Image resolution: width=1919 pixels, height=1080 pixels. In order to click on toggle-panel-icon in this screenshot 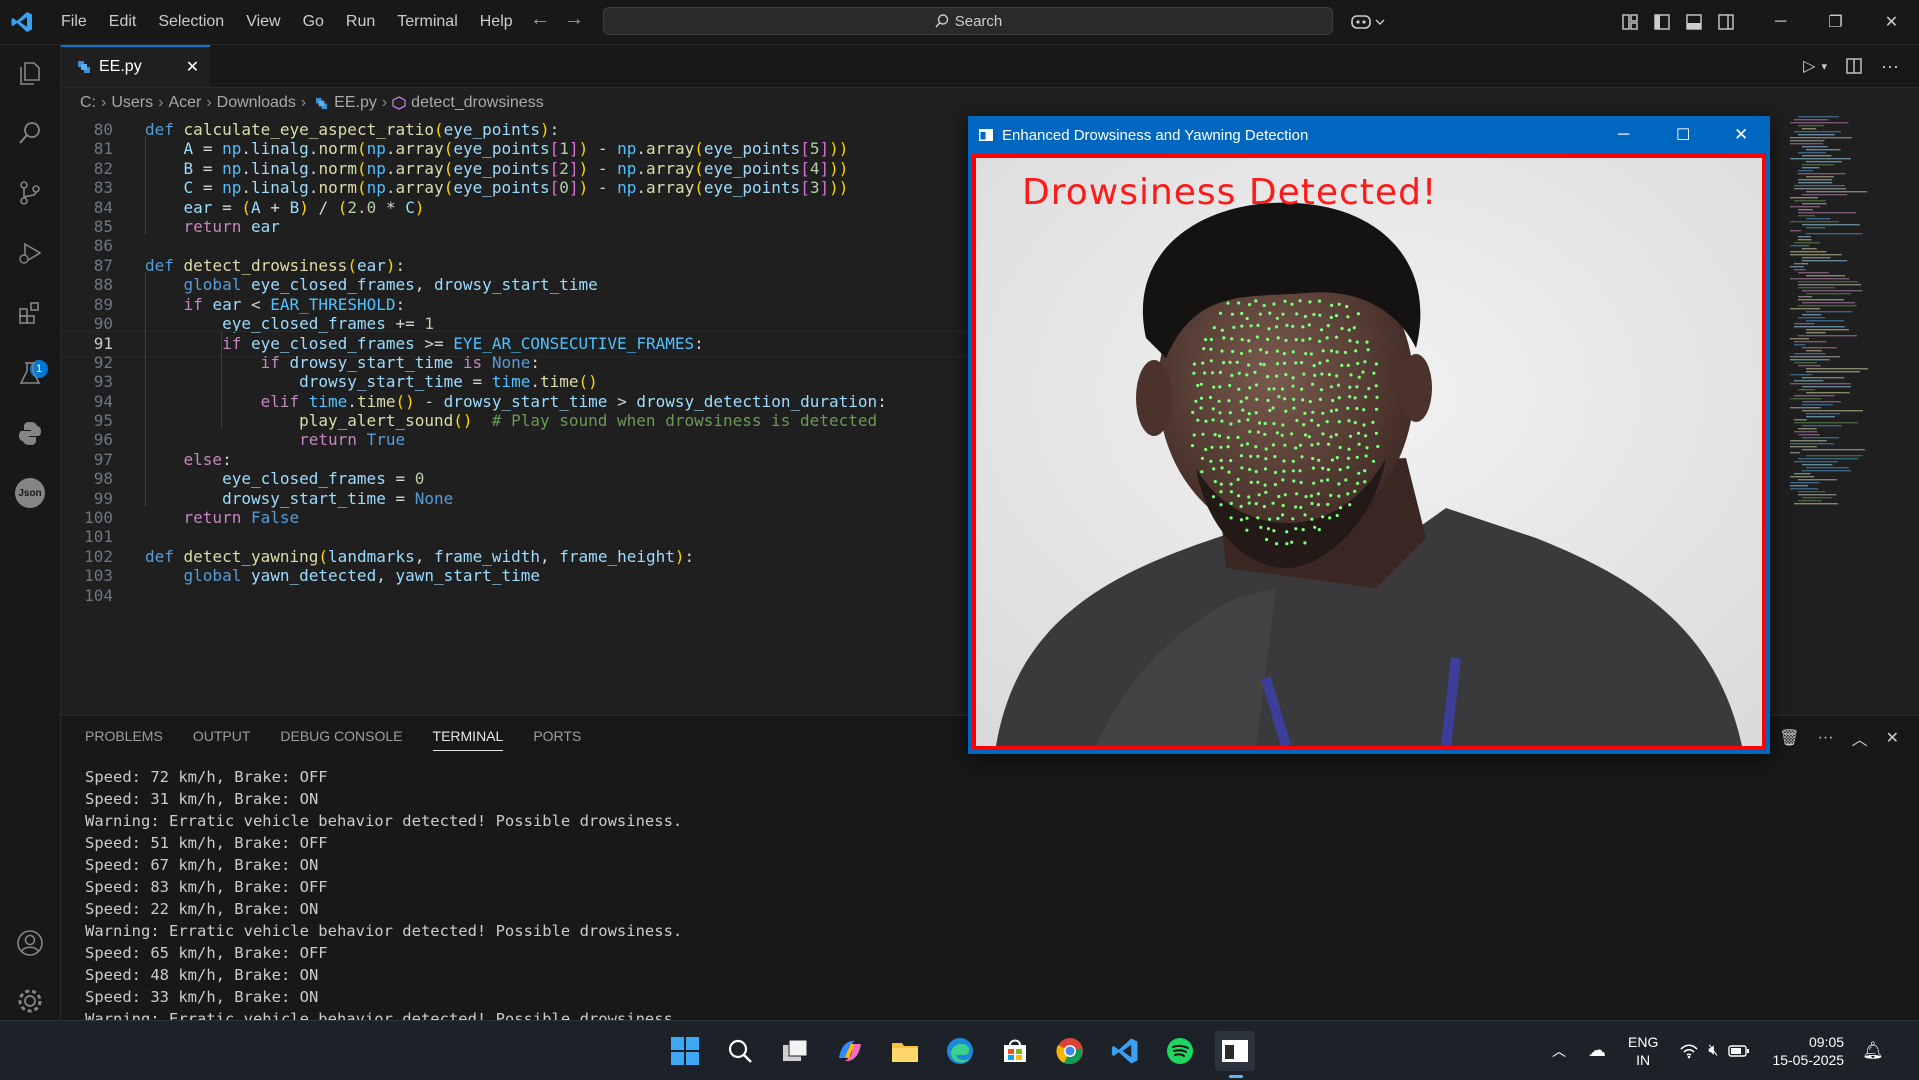, I will do `click(1694, 22)`.